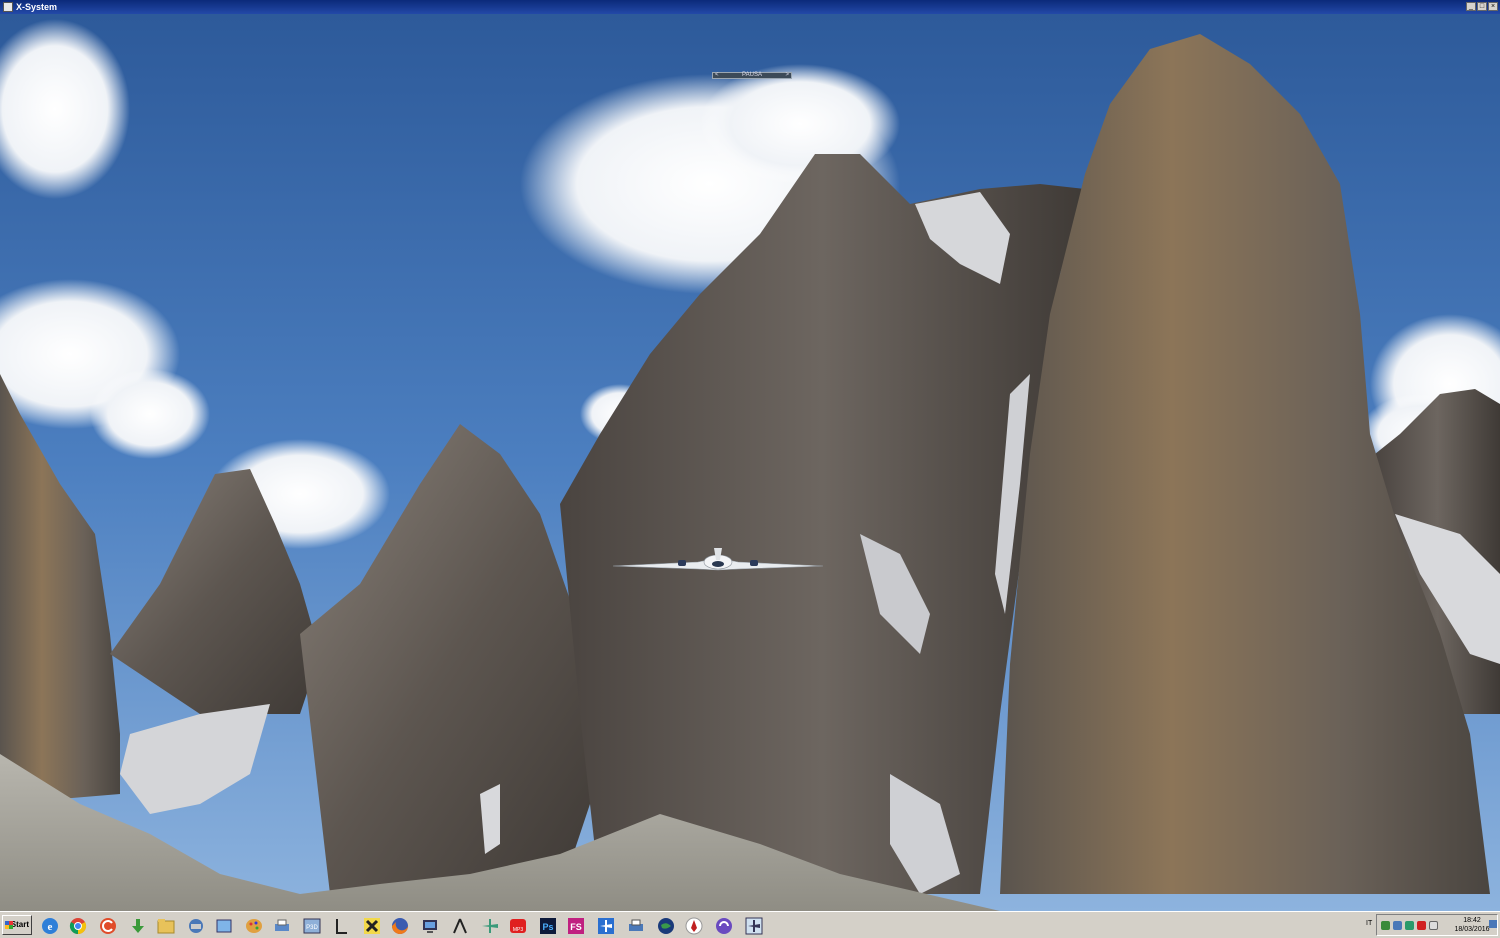 This screenshot has width=1500, height=938. What do you see at coordinates (1369, 923) in the screenshot?
I see `language-indicator: IT` at bounding box center [1369, 923].